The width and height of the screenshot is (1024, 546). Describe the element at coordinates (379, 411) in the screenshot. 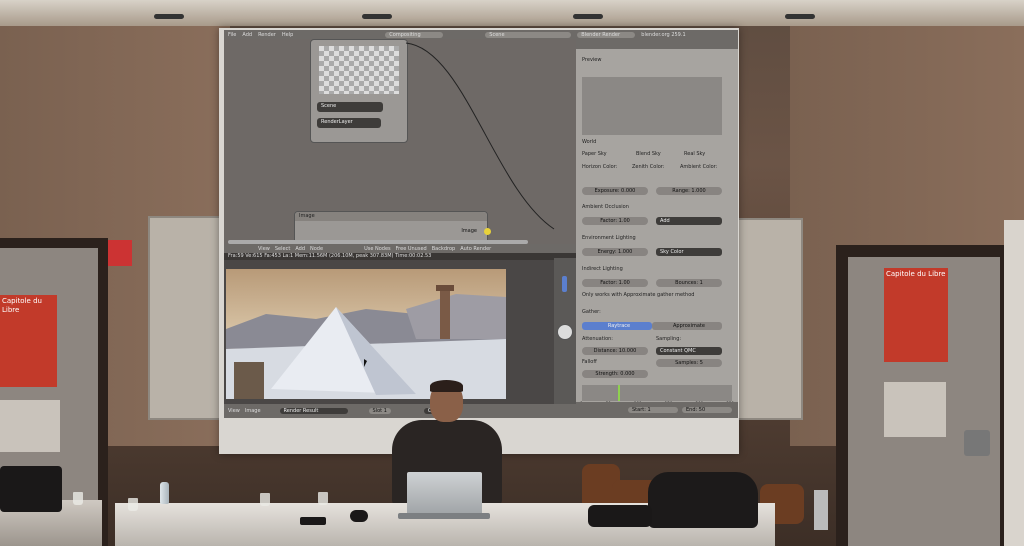

I see `slot-select: Slot 1` at that location.